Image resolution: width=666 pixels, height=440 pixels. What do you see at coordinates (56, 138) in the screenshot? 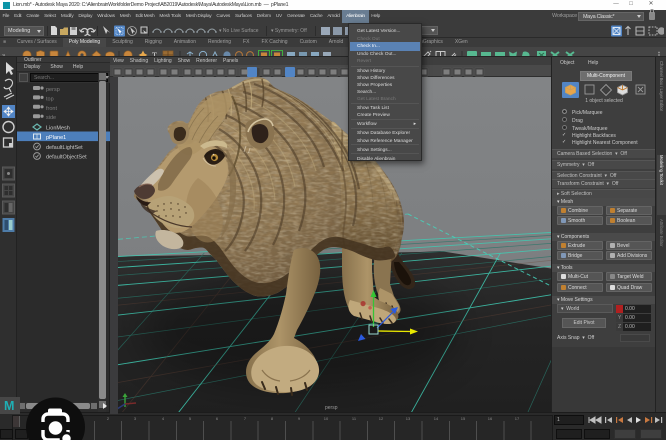
I see `svg-text: pPlane1` at bounding box center [56, 138].